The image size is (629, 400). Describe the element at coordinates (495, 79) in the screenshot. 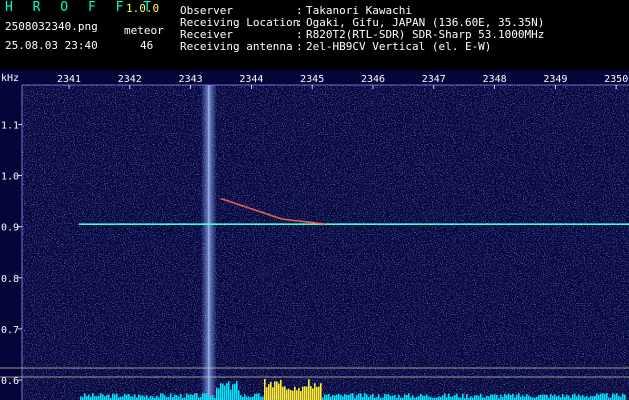

I see `x-tick-label-2348: 2348` at that location.